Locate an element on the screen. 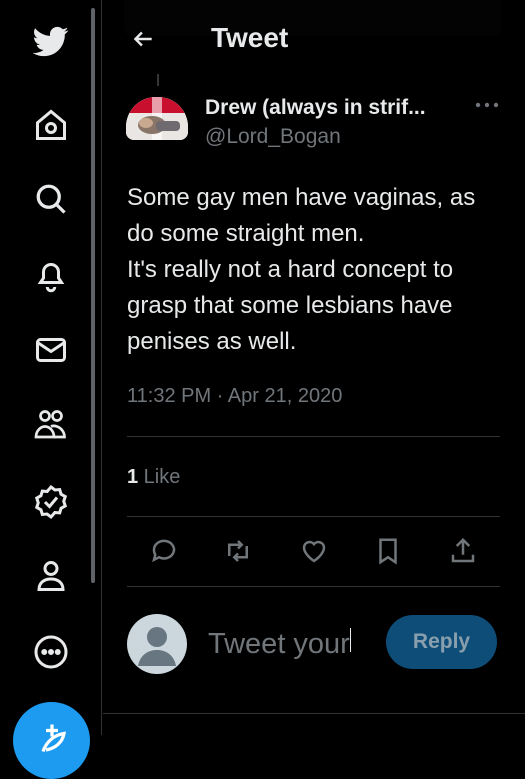 Image resolution: width=525 pixels, height=779 pixels. text-caret is located at coordinates (350, 640).